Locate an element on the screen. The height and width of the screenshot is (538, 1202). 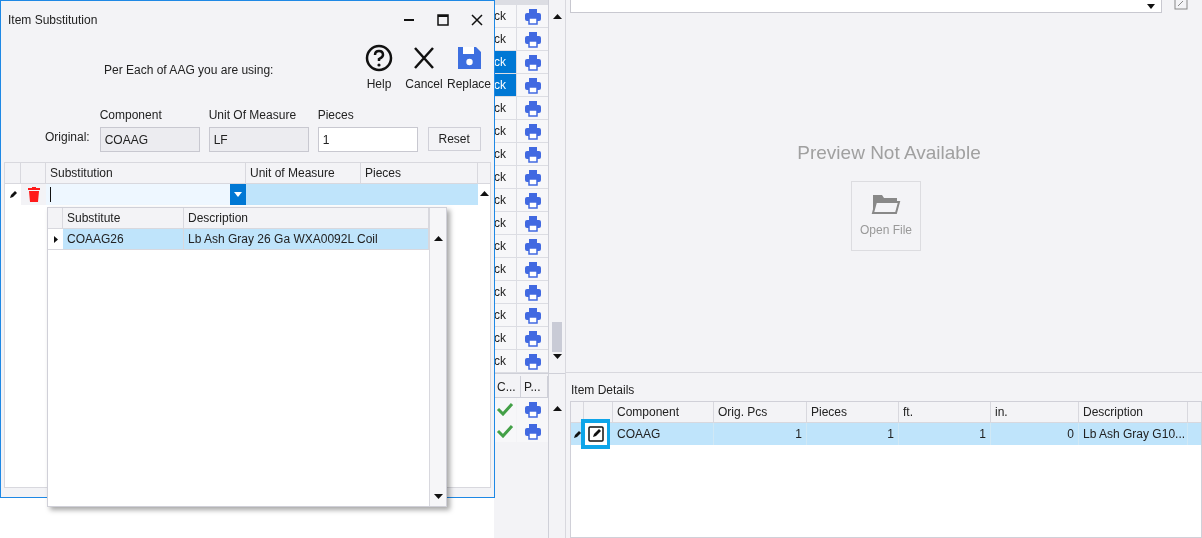
window-title: Item Substitution is located at coordinates (53, 20).